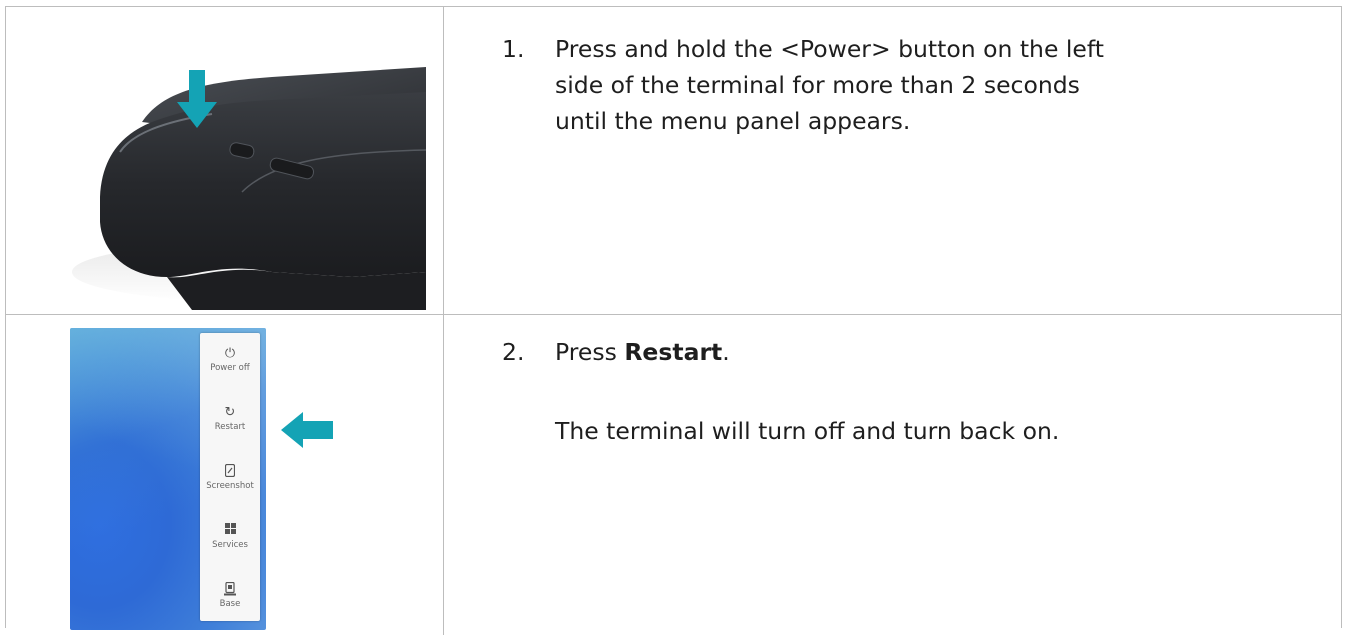  I want to click on menu-item-services: Services, so click(230, 537).